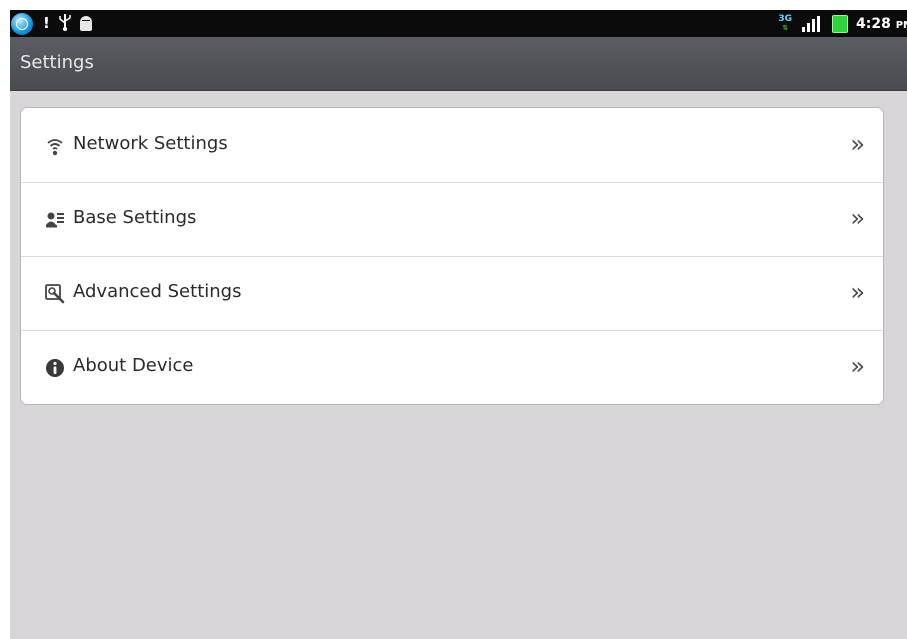 This screenshot has height=639, width=907. What do you see at coordinates (55, 220) in the screenshot?
I see `base-settings-icon` at bounding box center [55, 220].